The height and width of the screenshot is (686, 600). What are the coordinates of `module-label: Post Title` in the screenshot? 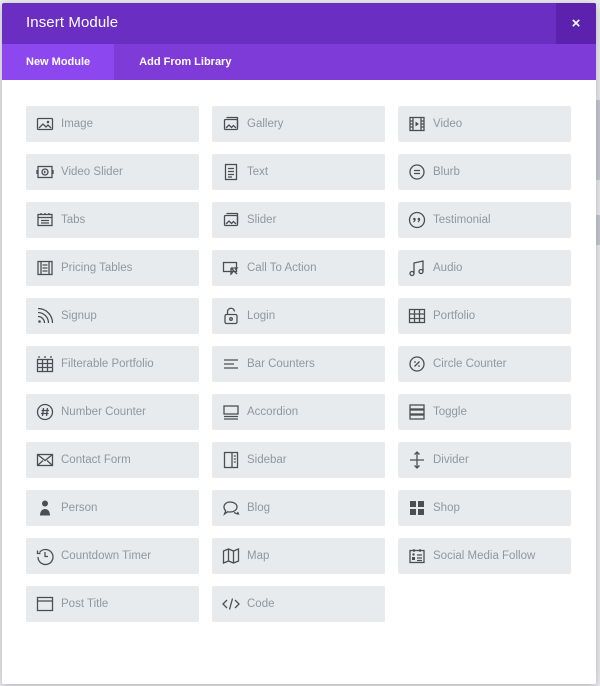 It's located at (85, 604).